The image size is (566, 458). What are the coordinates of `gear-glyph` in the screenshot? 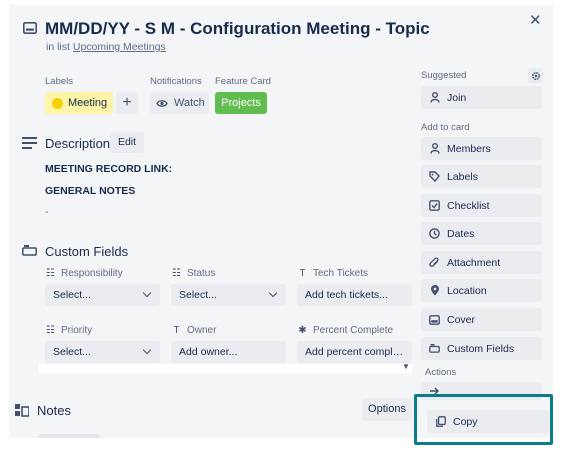 It's located at (535, 75).